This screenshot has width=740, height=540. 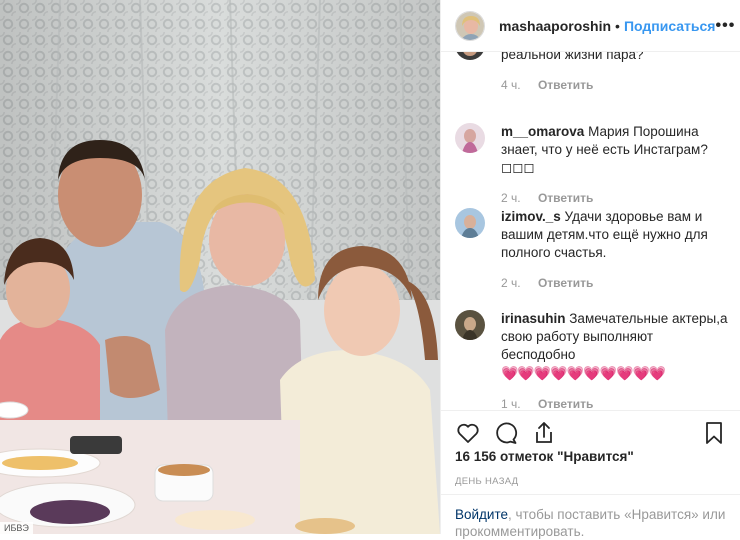 What do you see at coordinates (590, 432) in the screenshot?
I see `action-bar` at bounding box center [590, 432].